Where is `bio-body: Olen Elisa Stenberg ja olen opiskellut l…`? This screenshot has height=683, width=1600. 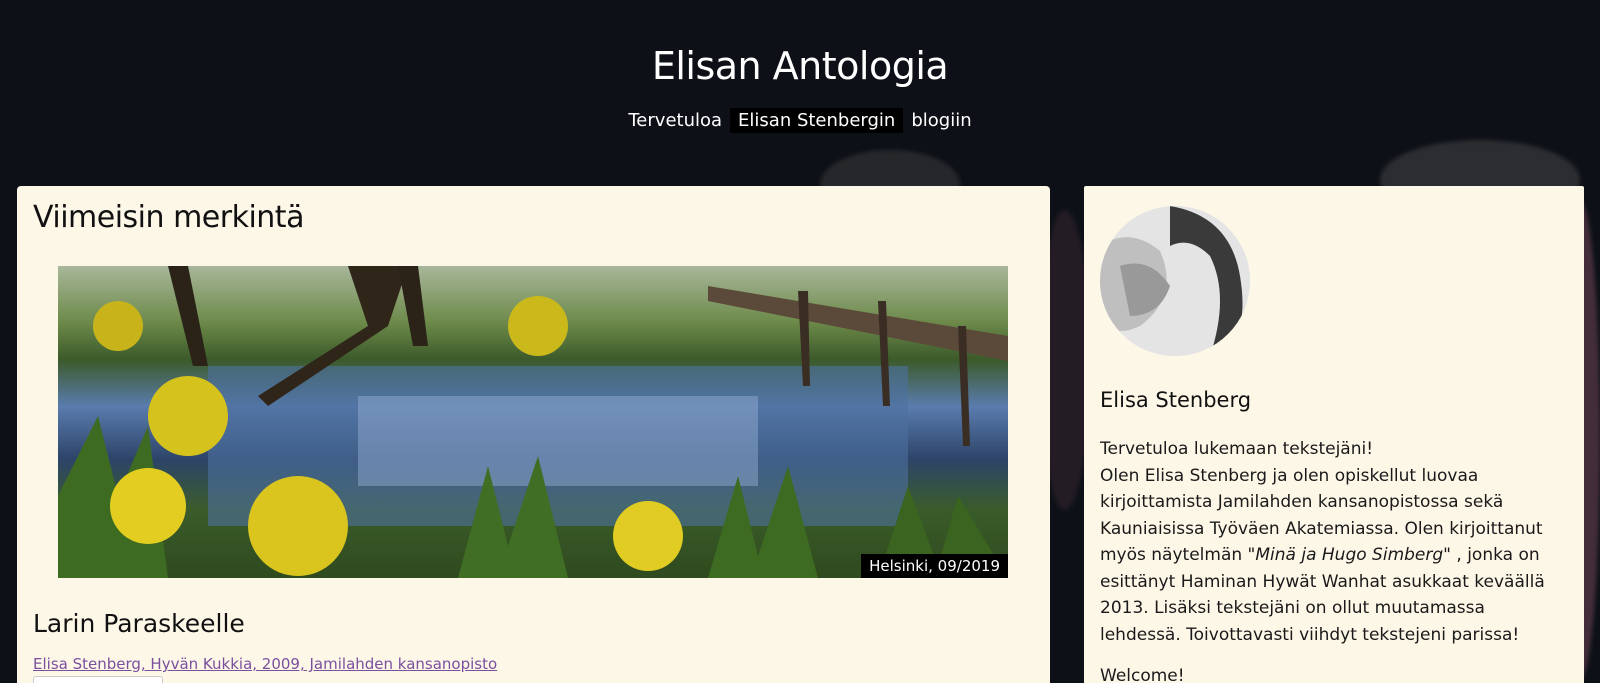
bio-body: Olen Elisa Stenberg ja olen opiskellut l… is located at coordinates (1335, 556).